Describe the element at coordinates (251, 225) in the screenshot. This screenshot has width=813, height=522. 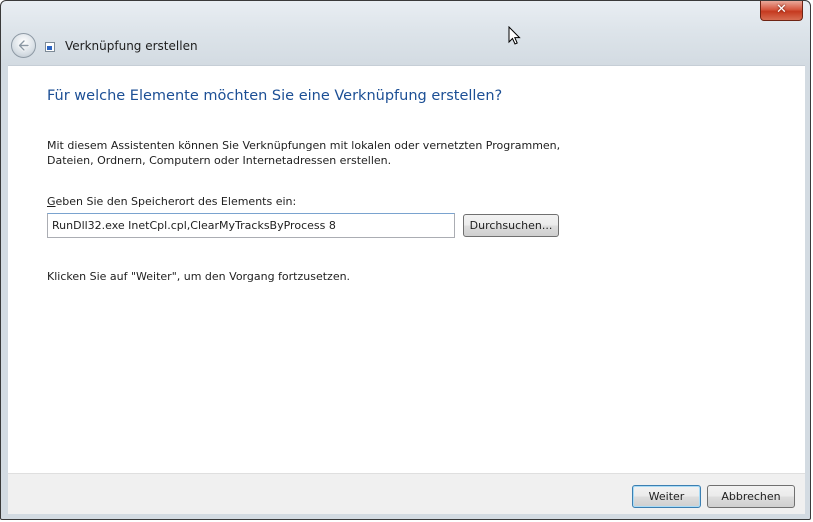
I see `location-input` at that location.